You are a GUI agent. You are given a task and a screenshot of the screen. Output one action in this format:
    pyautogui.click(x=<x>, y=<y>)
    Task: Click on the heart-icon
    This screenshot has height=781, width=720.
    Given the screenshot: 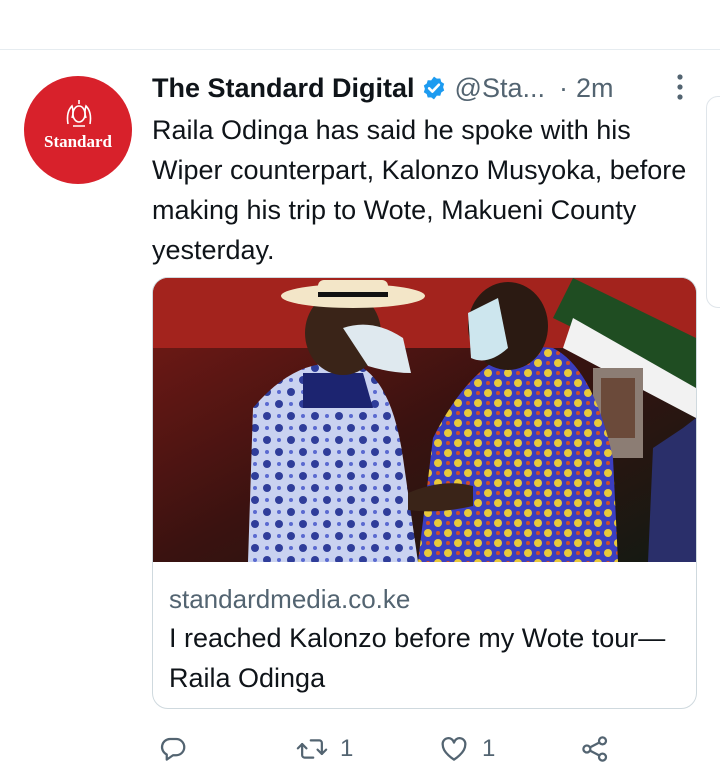 What is the action you would take?
    pyautogui.click(x=454, y=749)
    